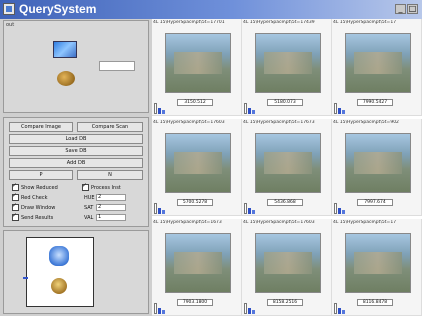 The image size is (422, 316). What do you see at coordinates (37, 218) in the screenshot?
I see `send-results-label: Send Results` at bounding box center [37, 218].